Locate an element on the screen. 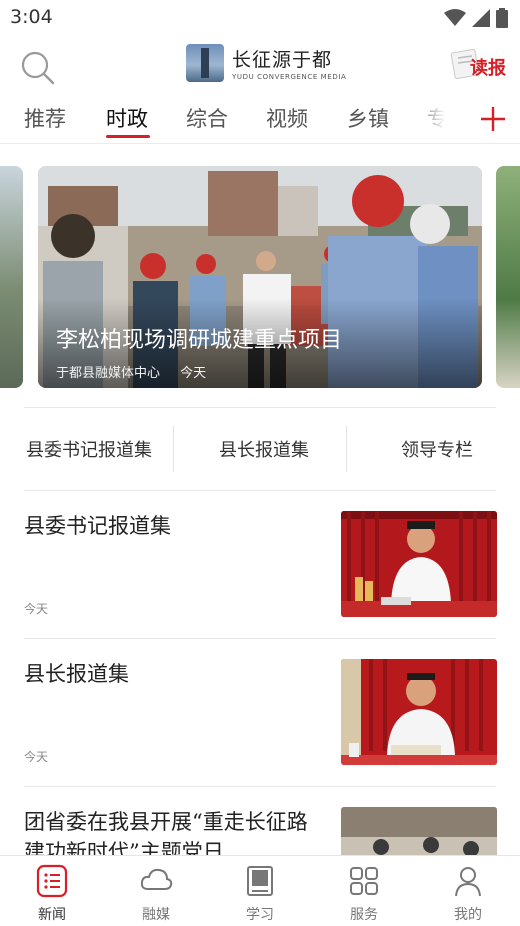 This screenshot has height=926, width=520. nav-study: 学习 is located at coordinates (260, 894).